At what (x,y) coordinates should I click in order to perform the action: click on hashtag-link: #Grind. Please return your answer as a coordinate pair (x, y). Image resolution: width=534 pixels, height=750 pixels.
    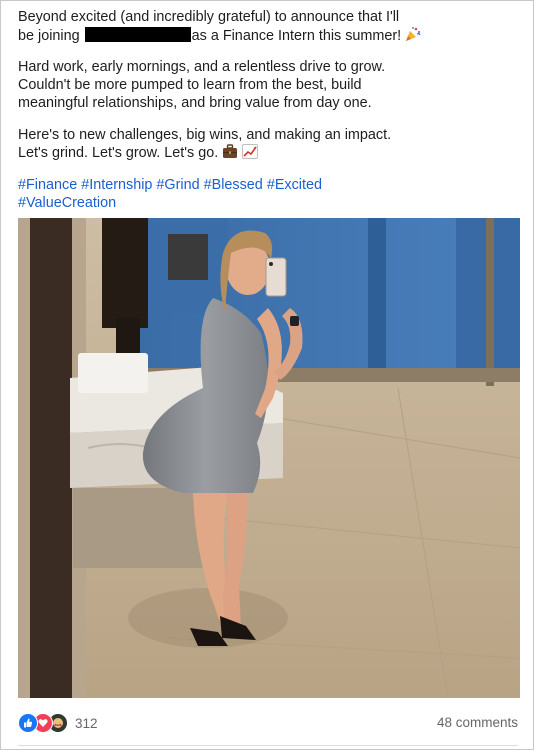
    Looking at the image, I should click on (177, 185).